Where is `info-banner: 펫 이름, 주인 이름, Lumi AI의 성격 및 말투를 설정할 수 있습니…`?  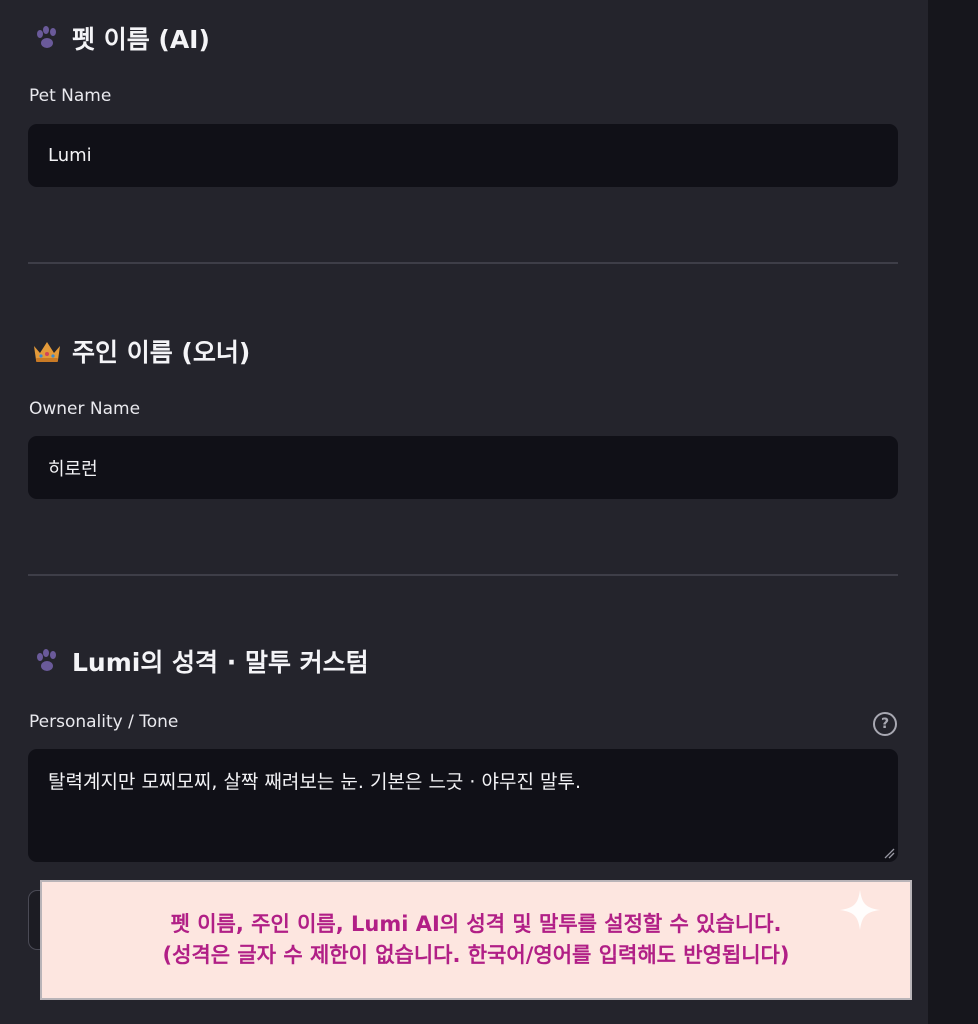
info-banner: 펫 이름, 주인 이름, Lumi AI의 성격 및 말투를 설정할 수 있습니… is located at coordinates (476, 940).